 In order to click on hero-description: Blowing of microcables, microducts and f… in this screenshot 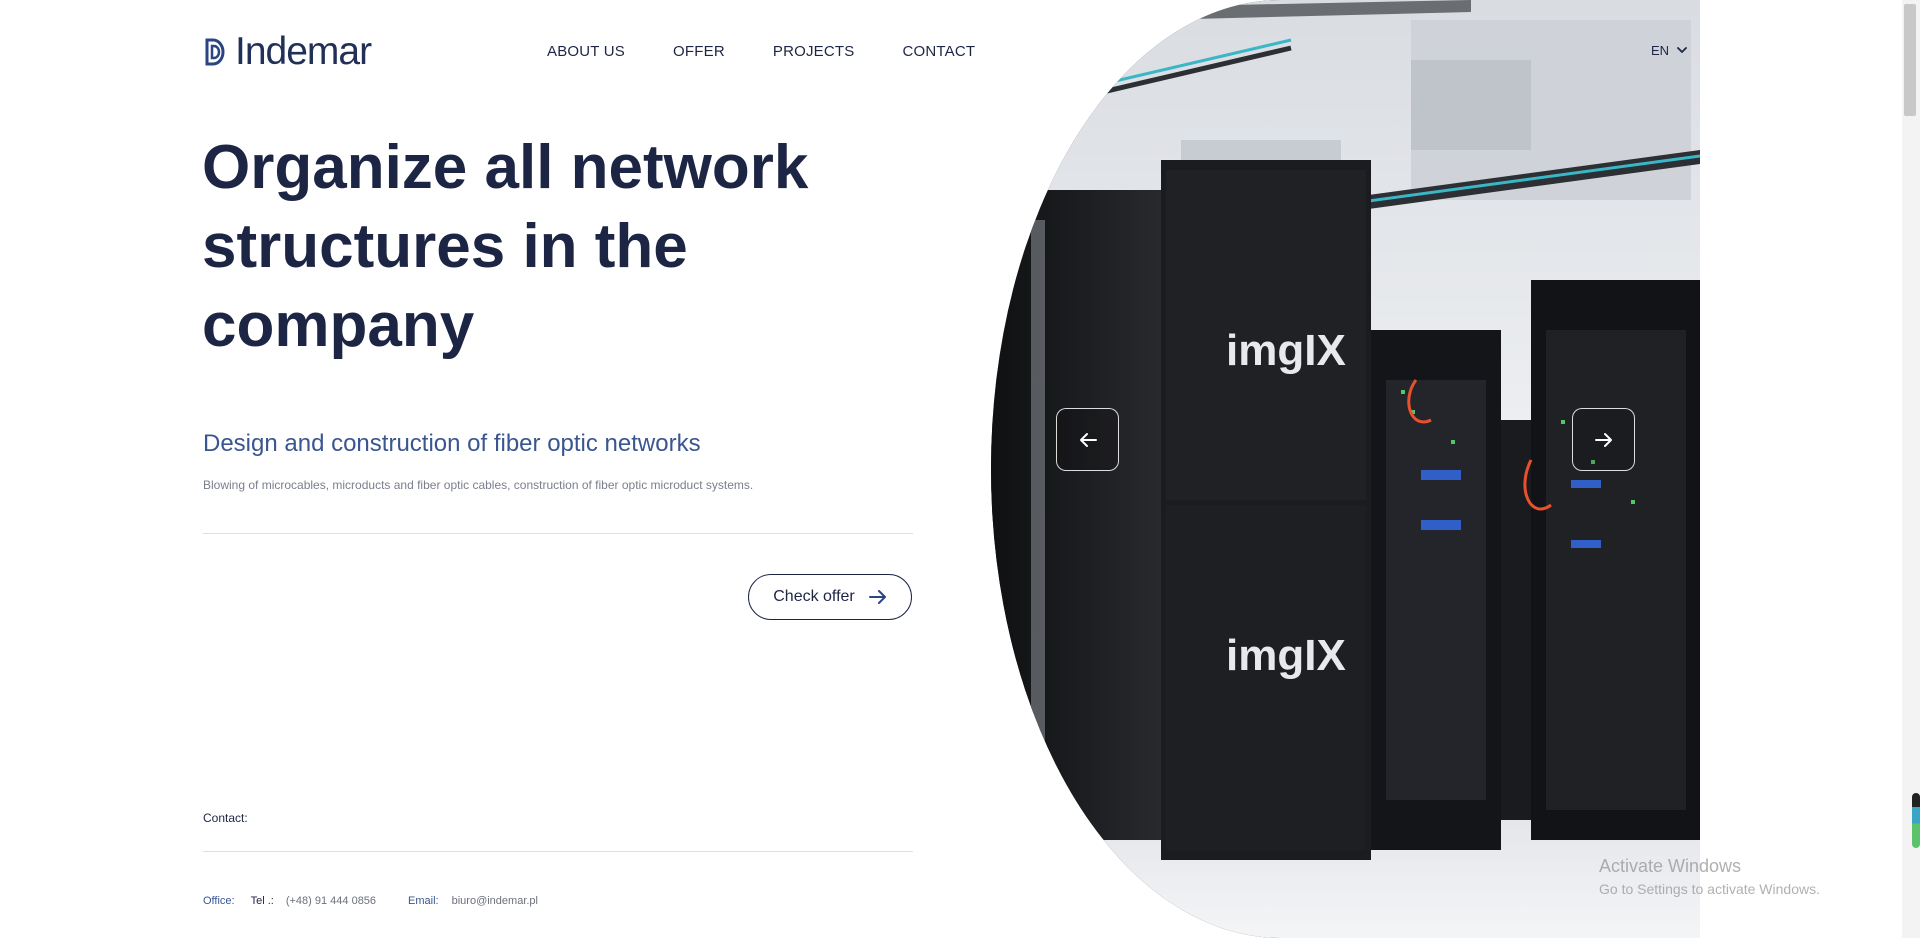, I will do `click(478, 485)`.